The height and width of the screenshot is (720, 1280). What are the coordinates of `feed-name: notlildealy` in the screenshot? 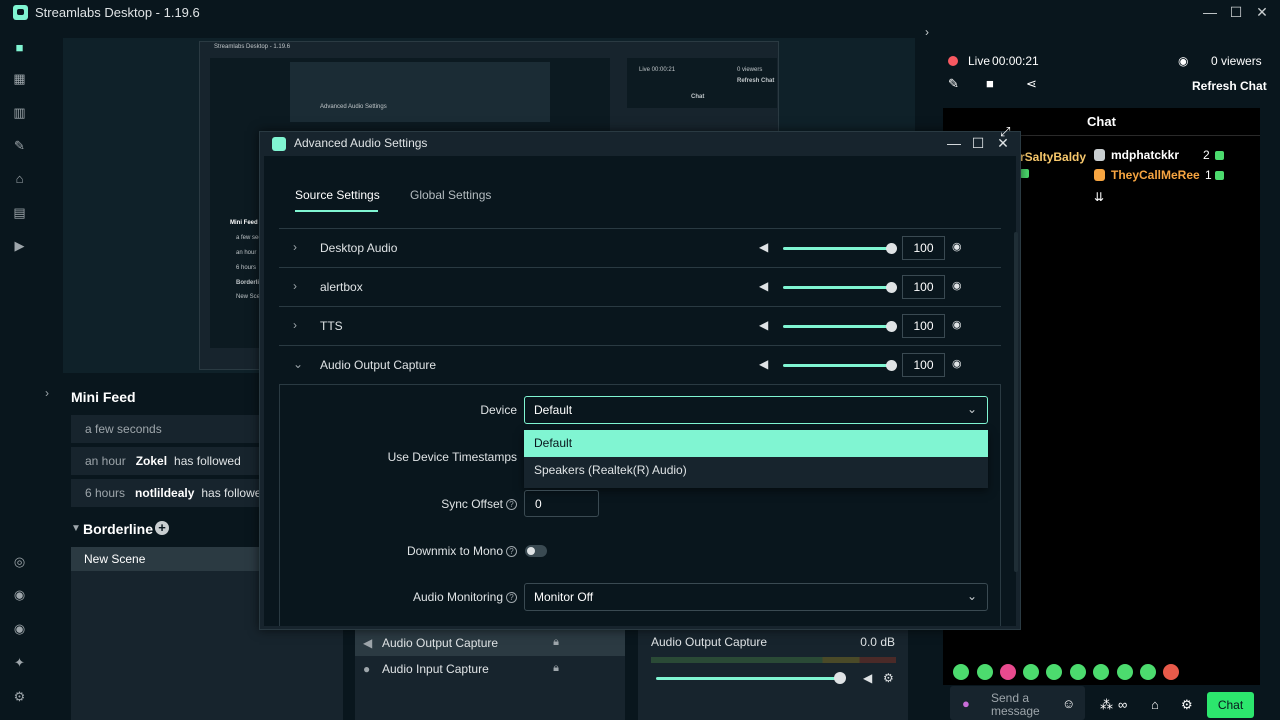 It's located at (165, 493).